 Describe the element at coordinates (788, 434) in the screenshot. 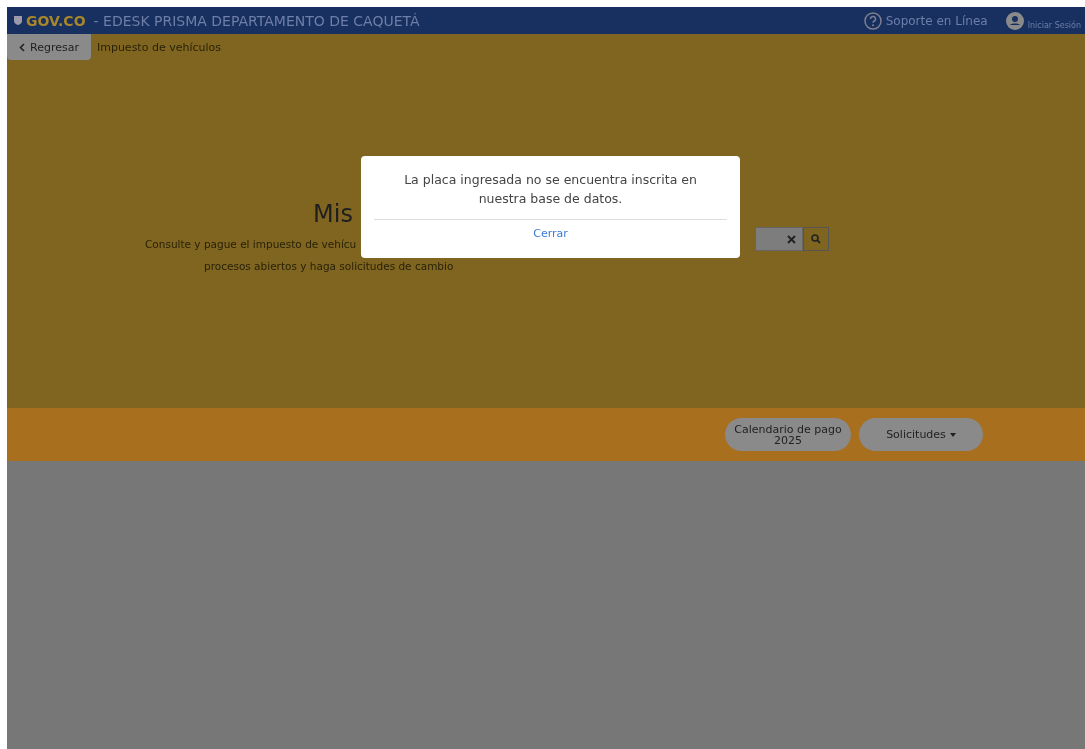

I see `calendar-button: Calendario de pago 2025` at that location.